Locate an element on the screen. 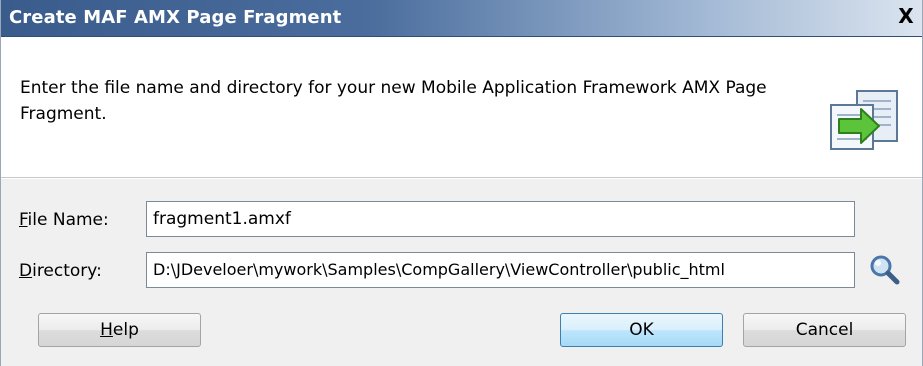  file-name-value: fragment1.amxf is located at coordinates (222, 219).